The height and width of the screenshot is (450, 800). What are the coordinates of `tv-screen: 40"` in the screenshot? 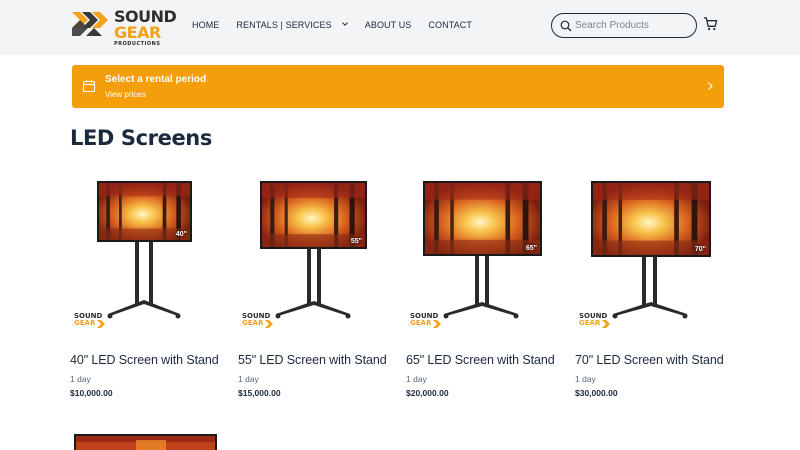 It's located at (144, 211).